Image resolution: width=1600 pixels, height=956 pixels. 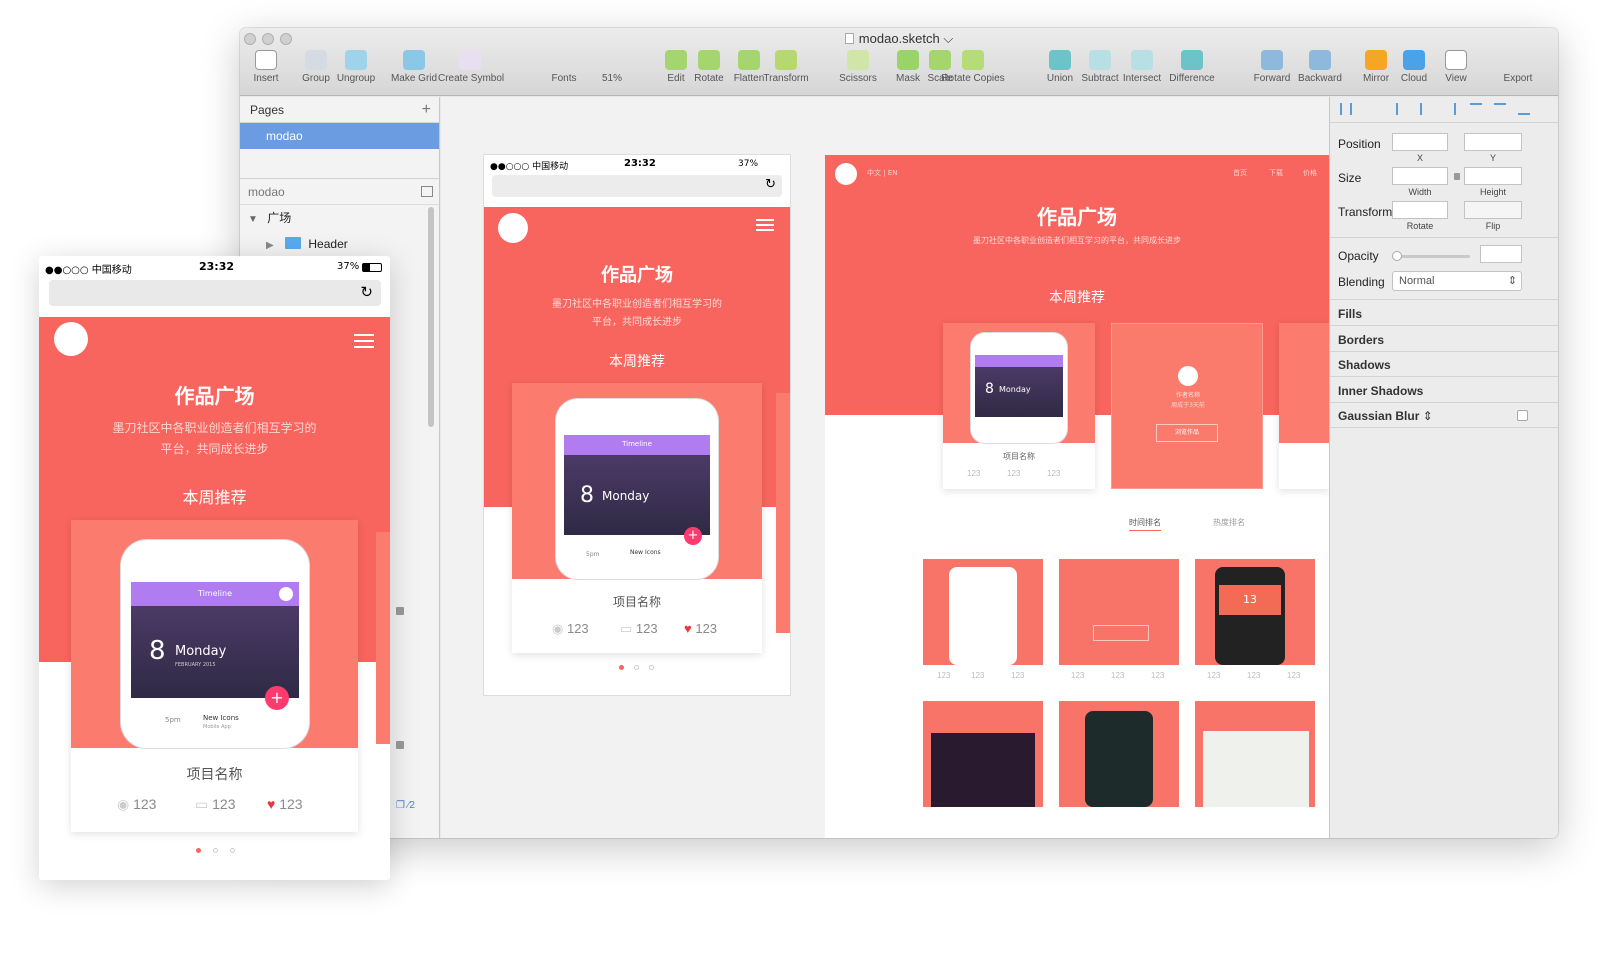 I want to click on align-right-icon, so click(x=1450, y=109).